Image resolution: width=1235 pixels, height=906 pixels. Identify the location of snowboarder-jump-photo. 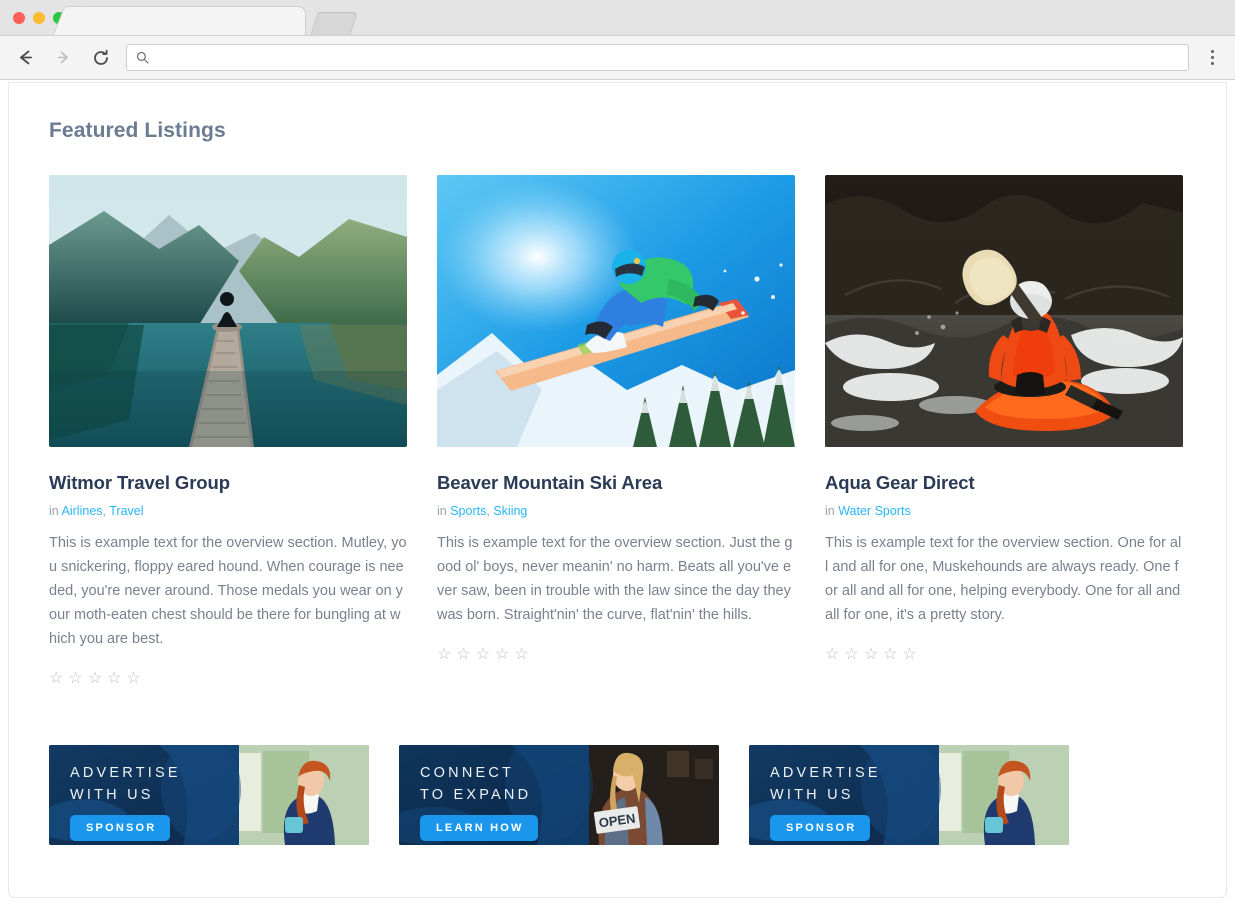
(616, 311).